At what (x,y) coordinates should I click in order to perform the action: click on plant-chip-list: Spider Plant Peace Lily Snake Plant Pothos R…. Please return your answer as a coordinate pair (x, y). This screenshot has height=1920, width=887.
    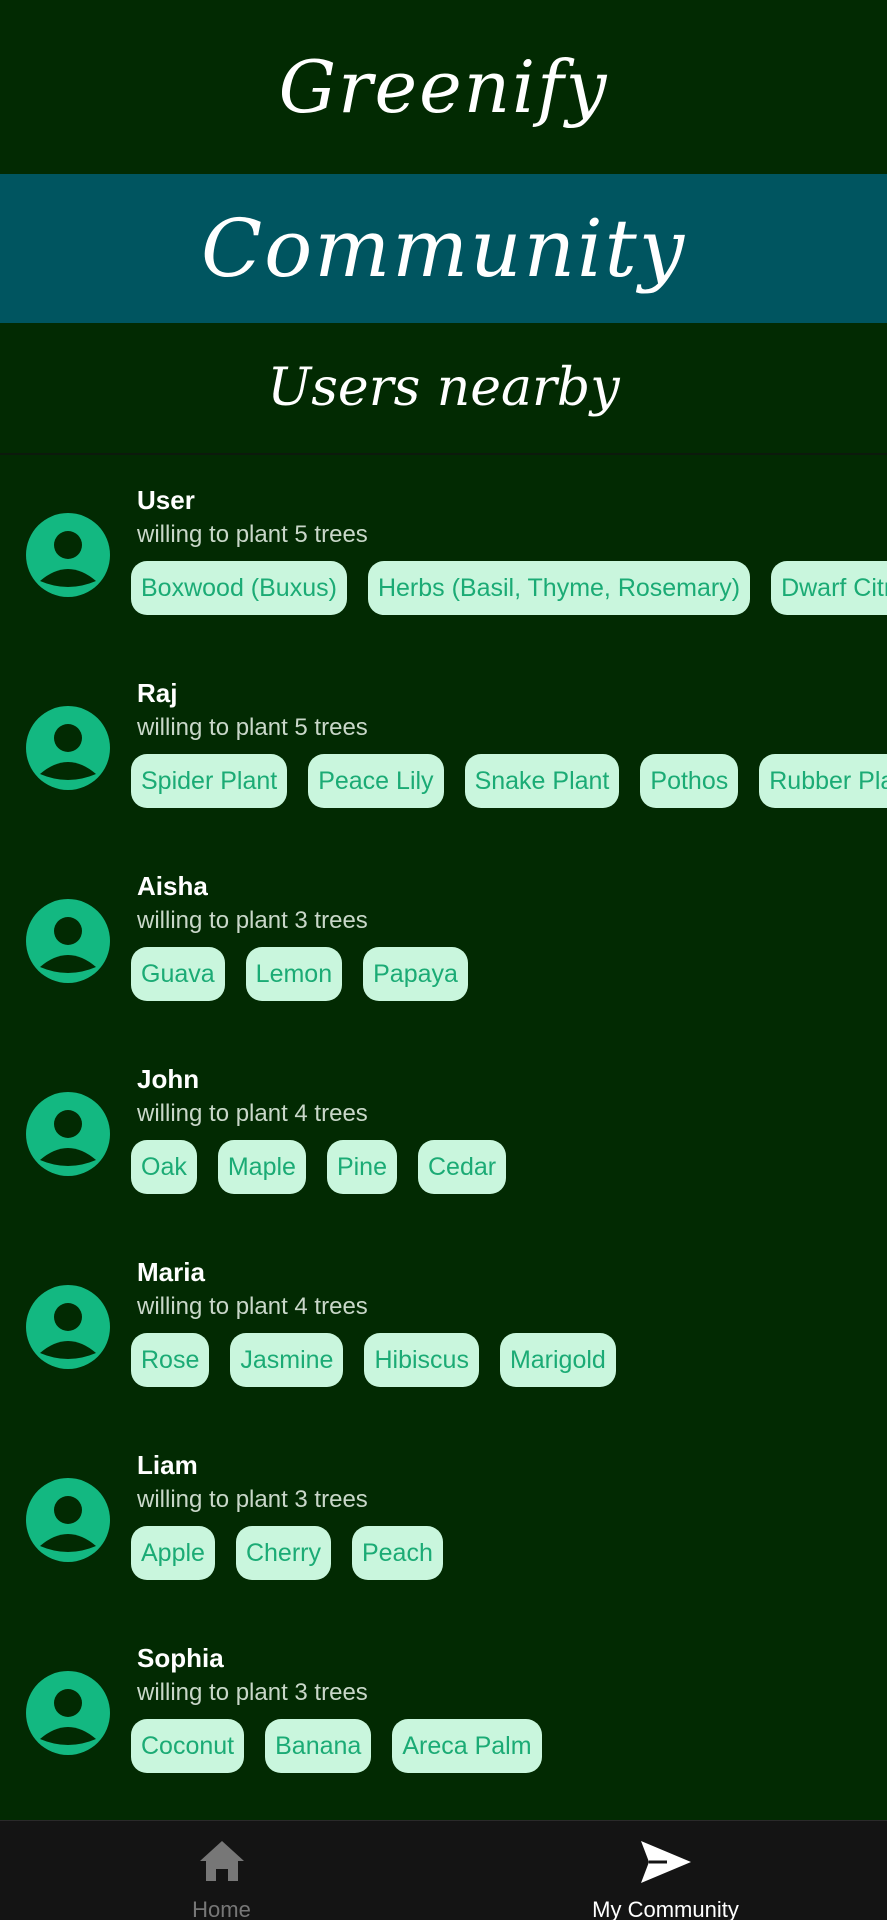
    Looking at the image, I should click on (509, 782).